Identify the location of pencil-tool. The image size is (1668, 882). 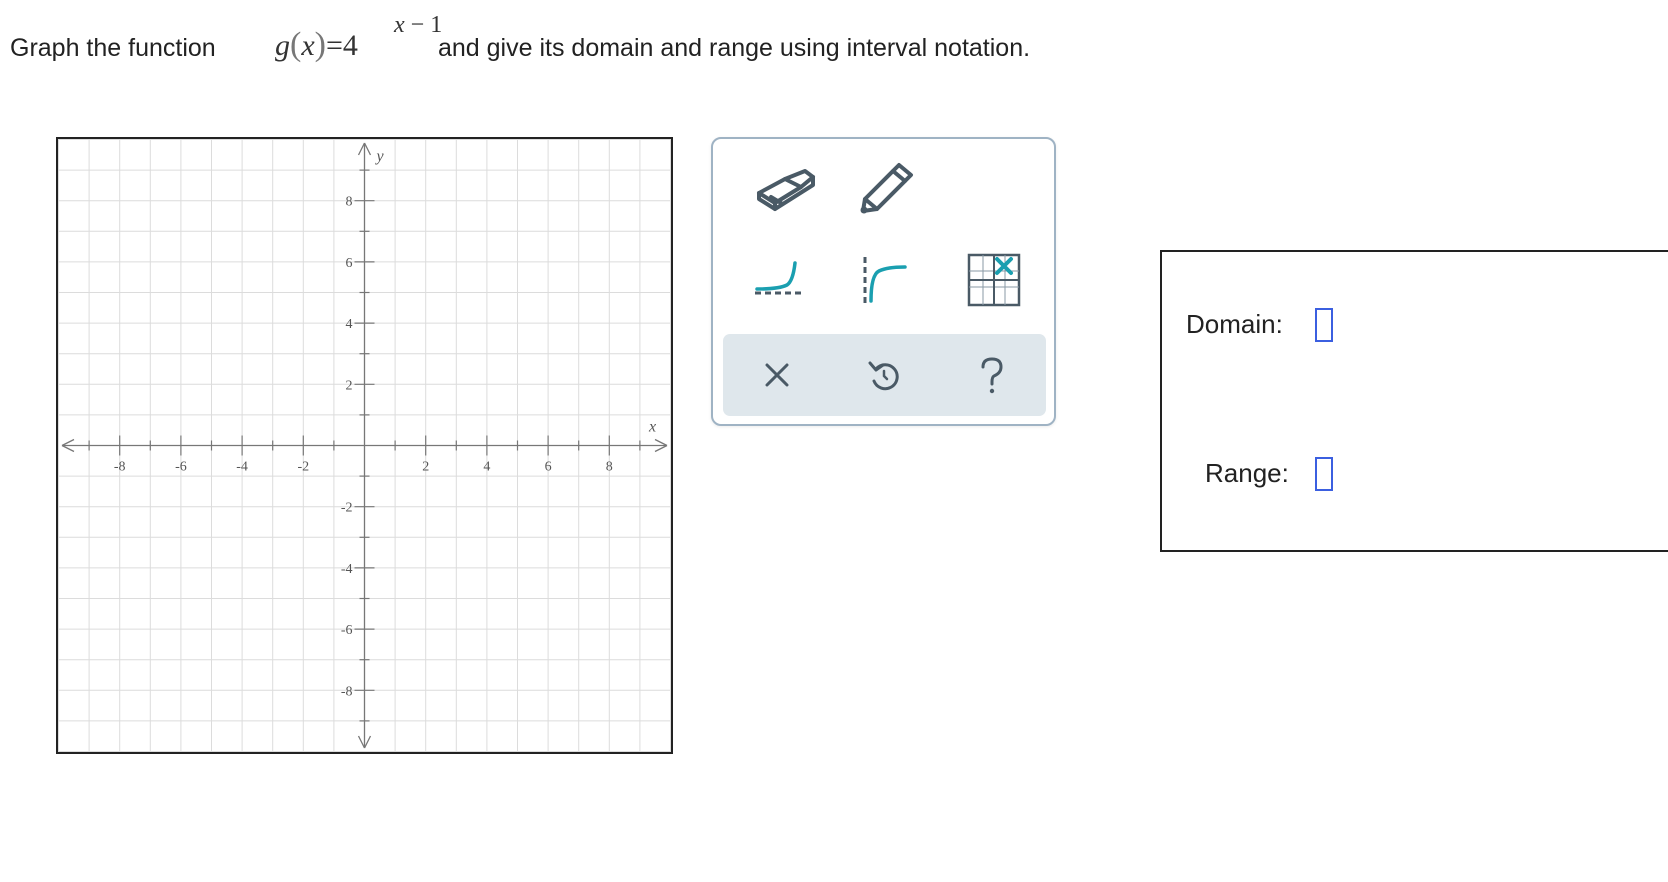
(888, 187).